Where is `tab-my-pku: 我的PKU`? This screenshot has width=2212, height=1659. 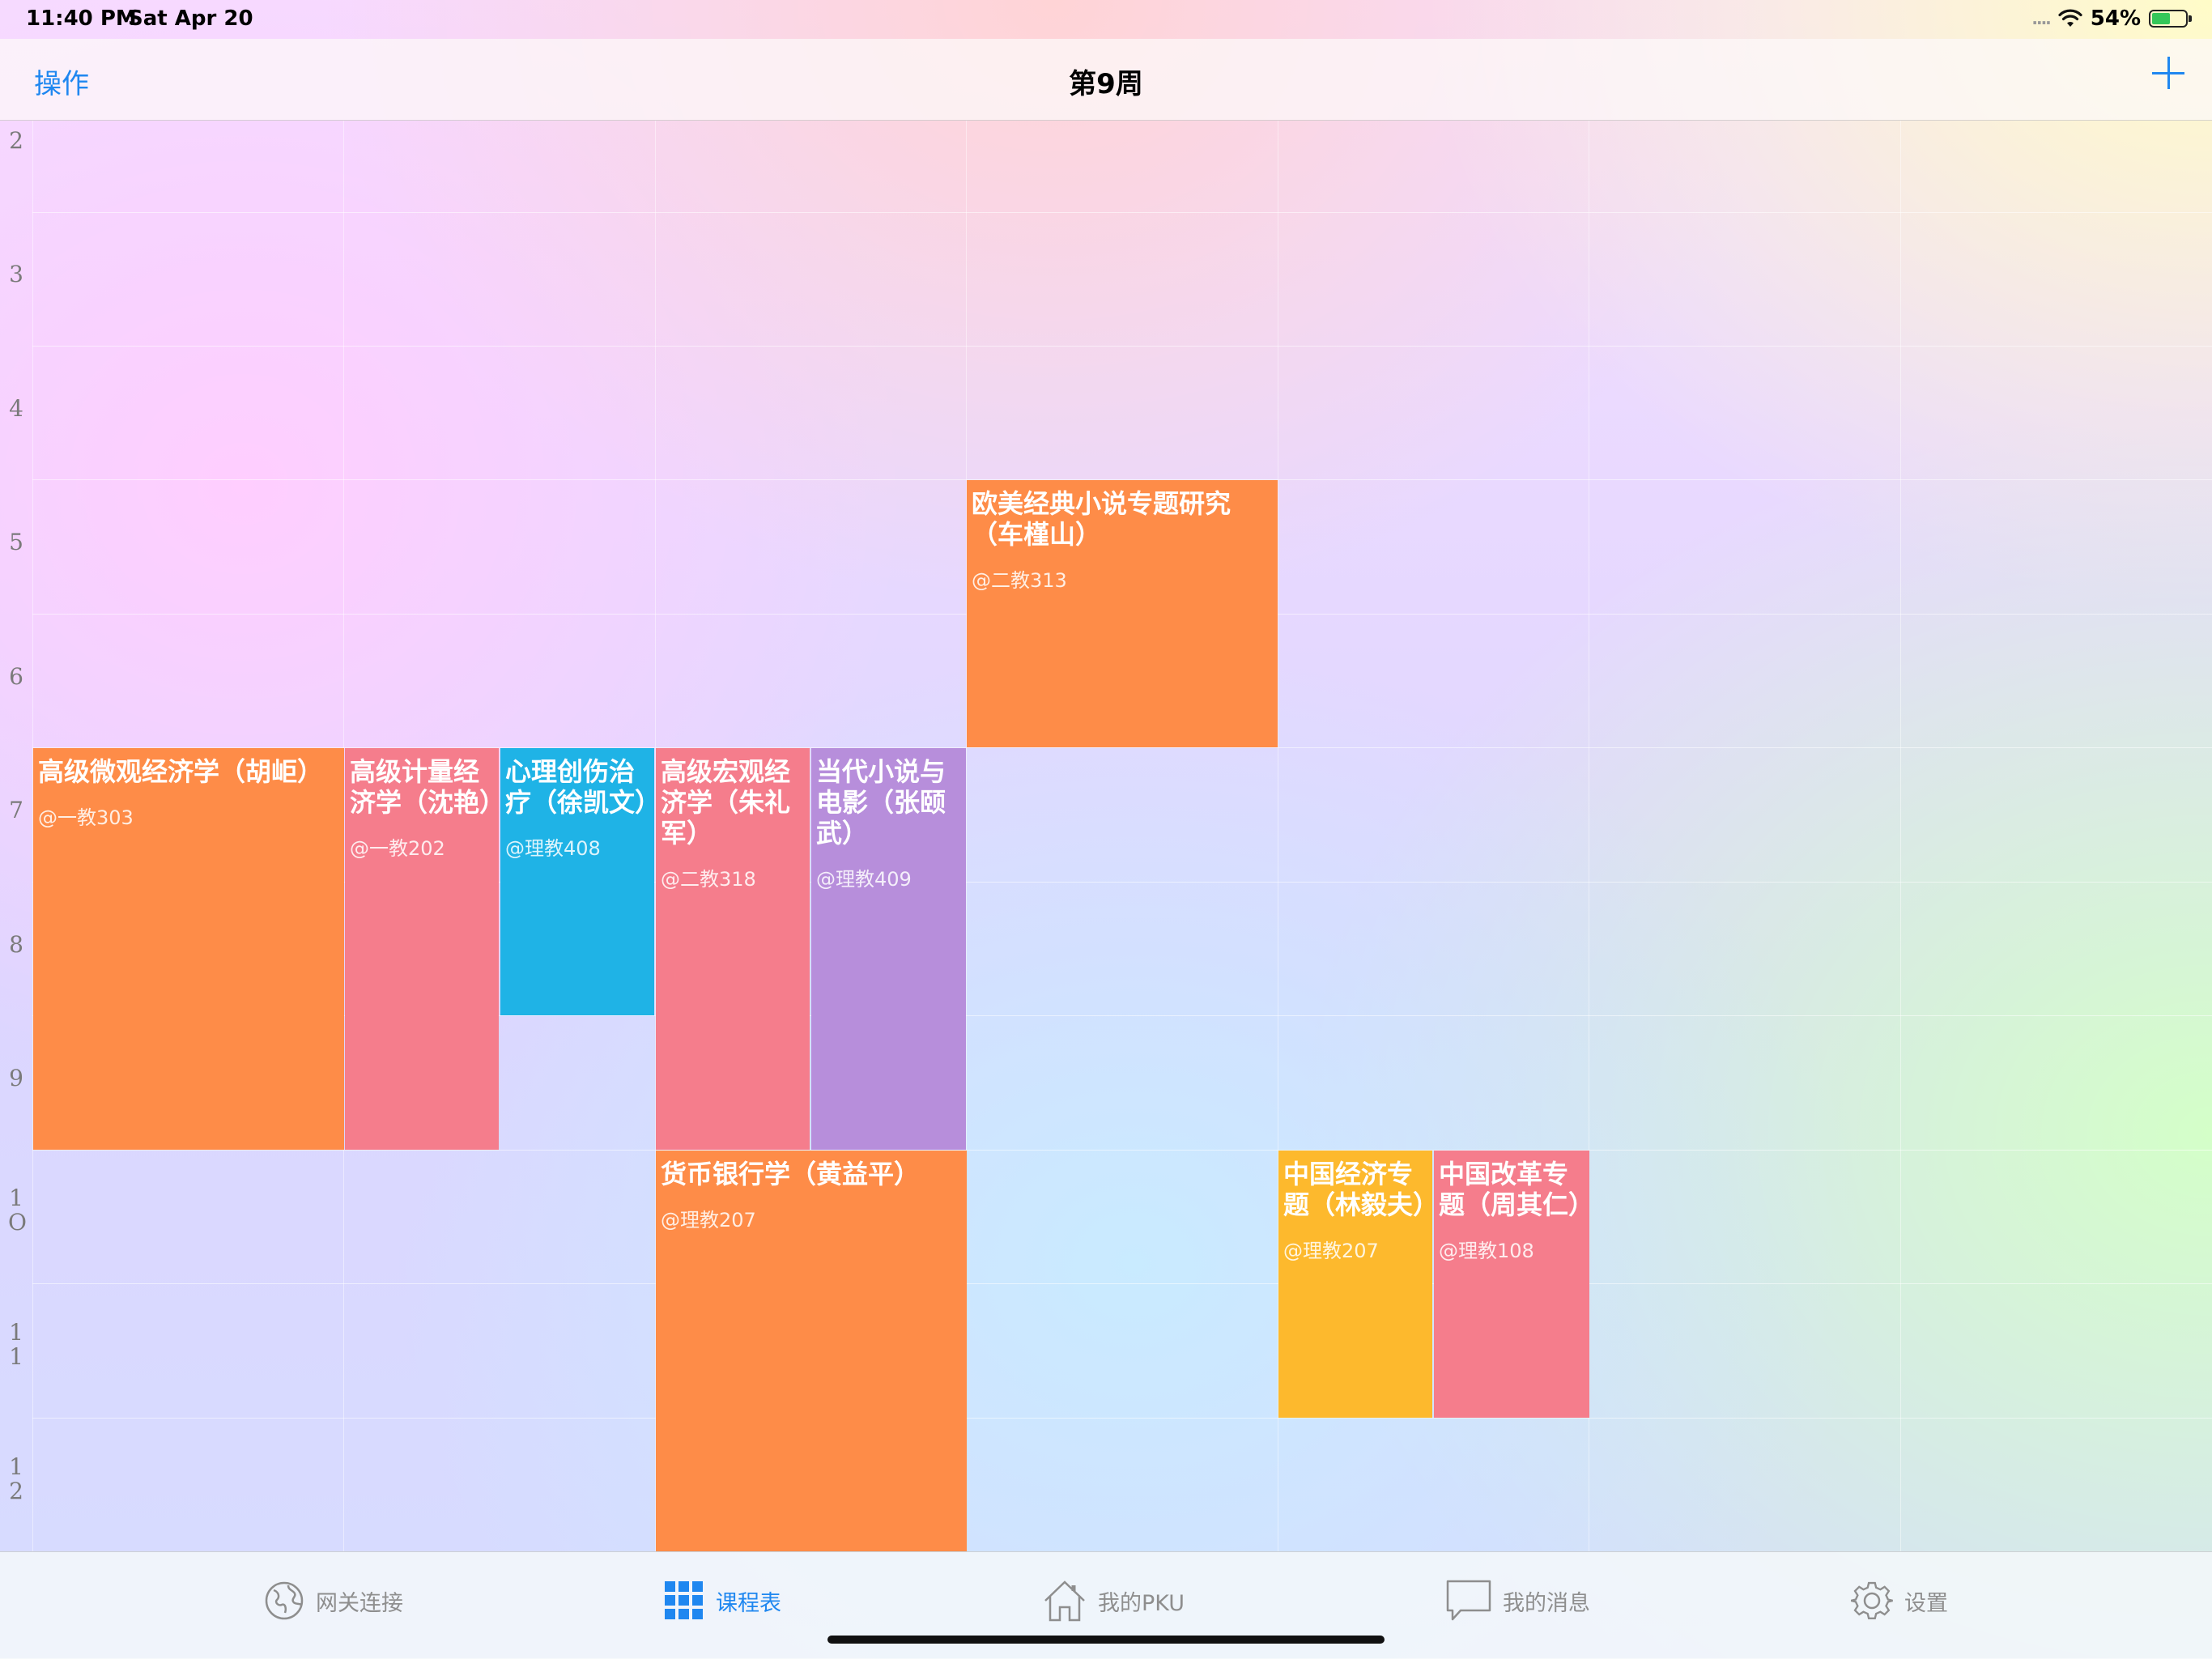
tab-my-pku: 我的PKU is located at coordinates (1114, 1600).